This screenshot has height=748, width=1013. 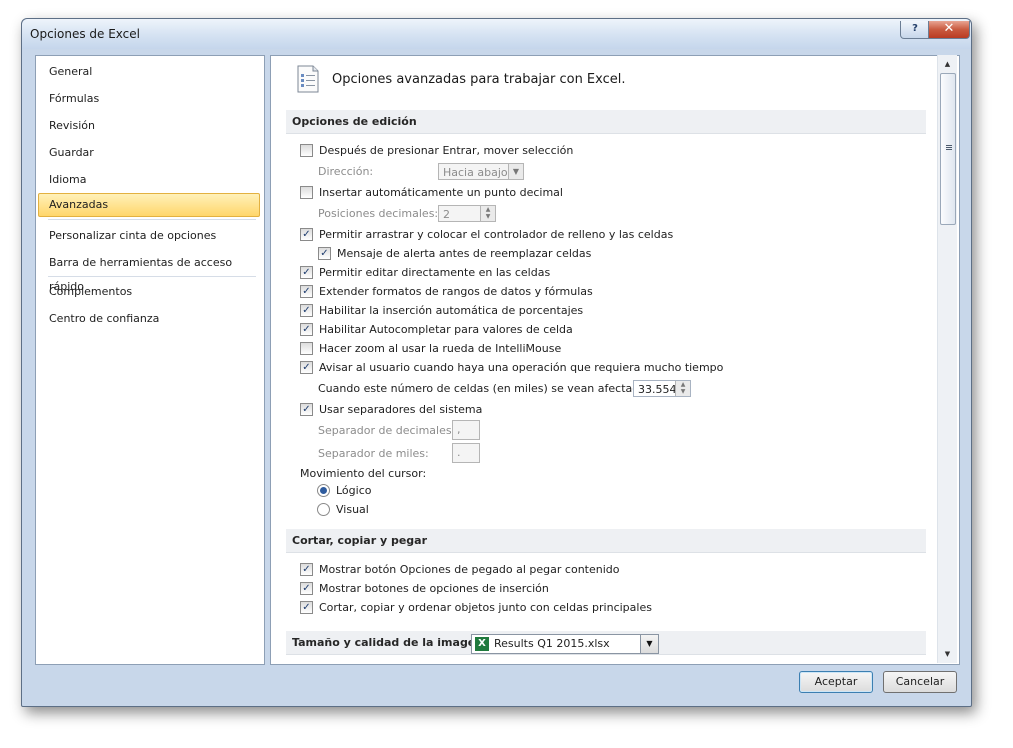 What do you see at coordinates (306, 150) in the screenshot?
I see `after-enter-checkbox` at bounding box center [306, 150].